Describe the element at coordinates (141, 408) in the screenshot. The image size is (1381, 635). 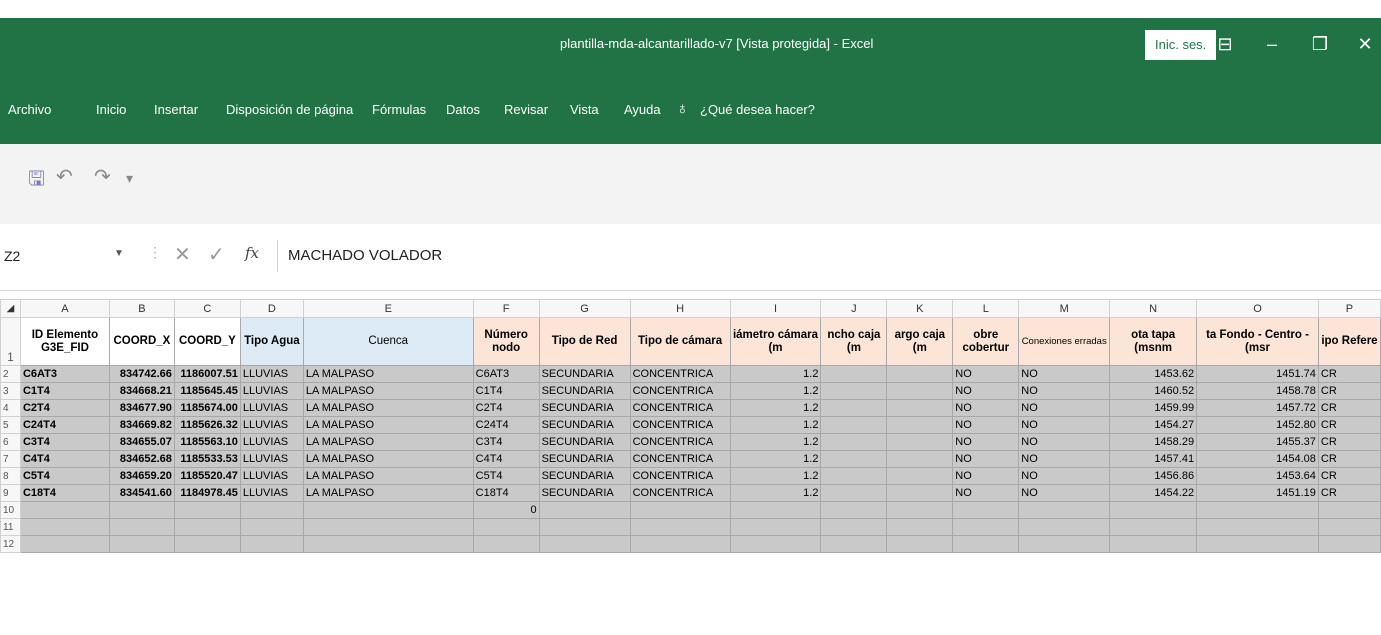
I see `table-cell: 834677.90` at that location.